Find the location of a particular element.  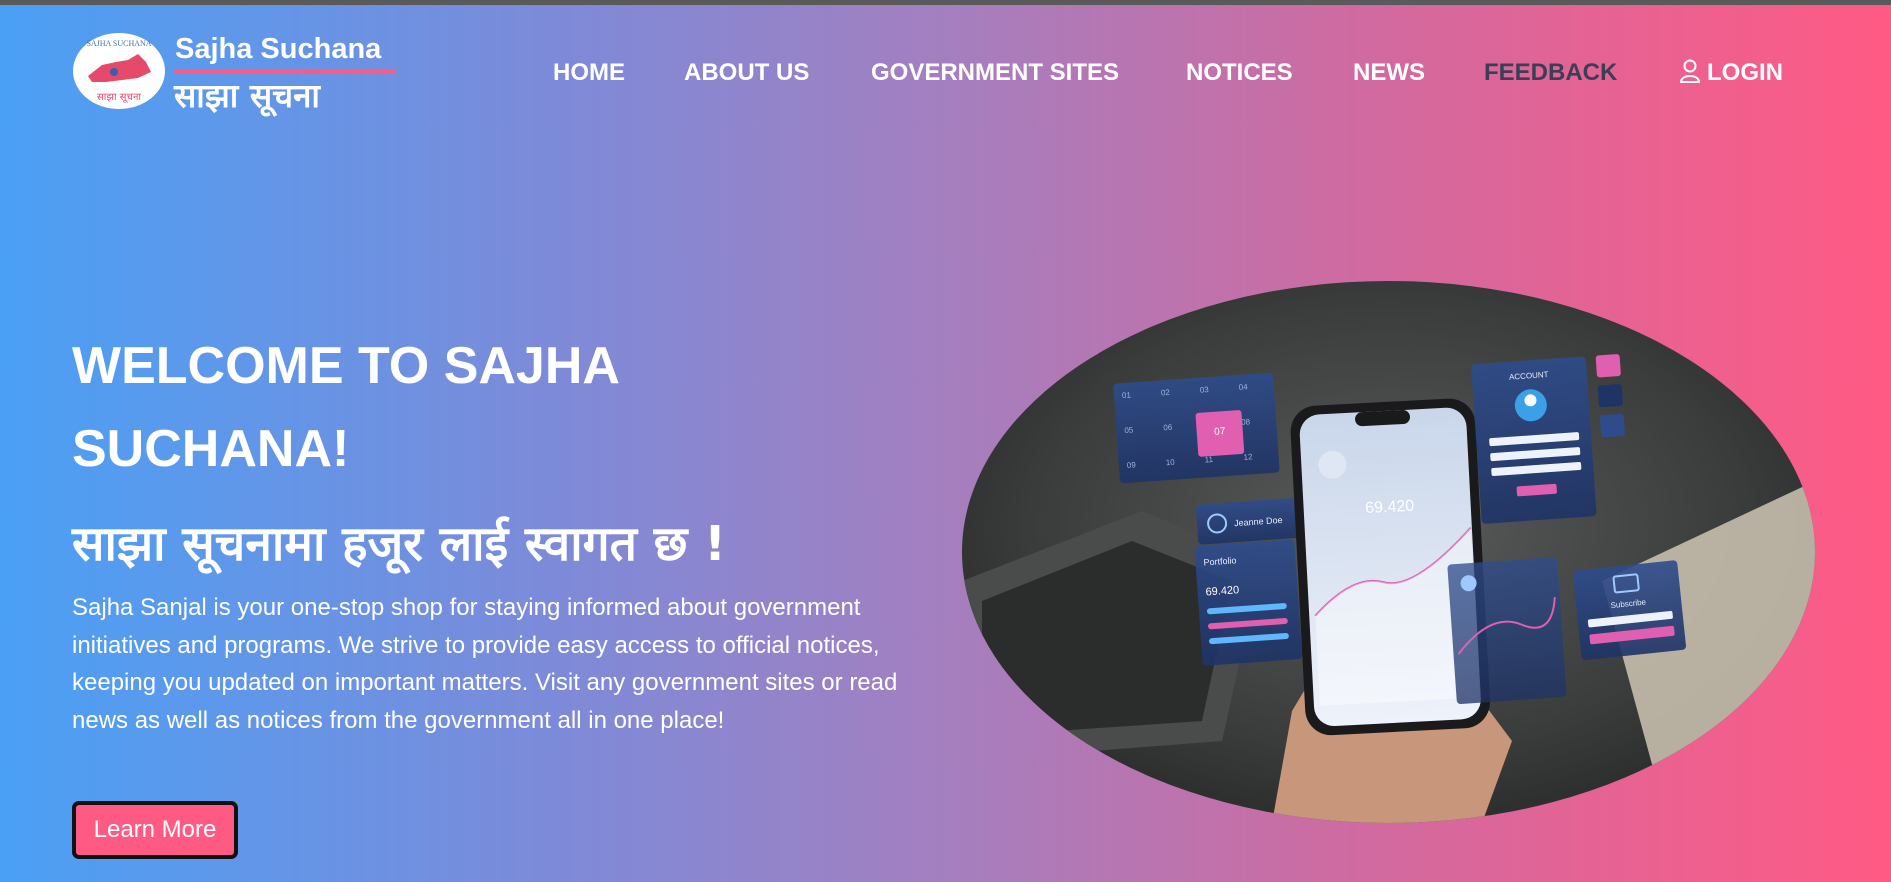

nav-notices: NOTICES is located at coordinates (1239, 73).